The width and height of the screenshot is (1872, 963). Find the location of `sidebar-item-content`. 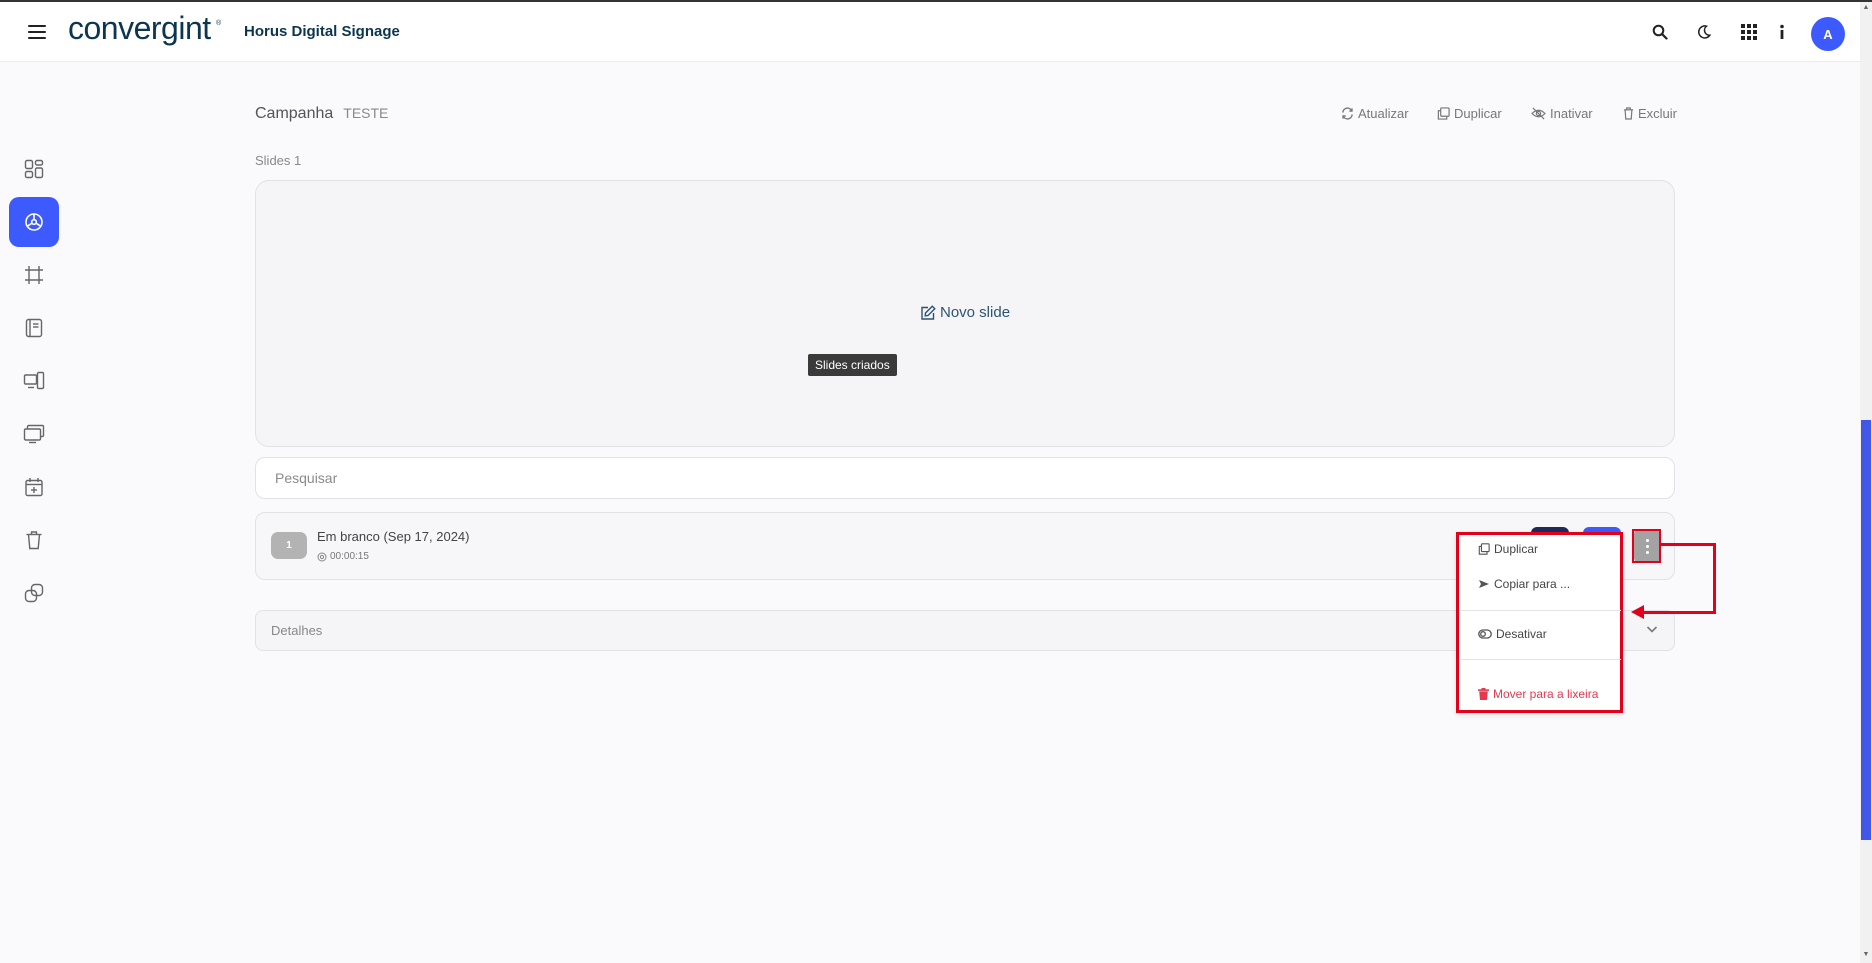

sidebar-item-content is located at coordinates (34, 328).